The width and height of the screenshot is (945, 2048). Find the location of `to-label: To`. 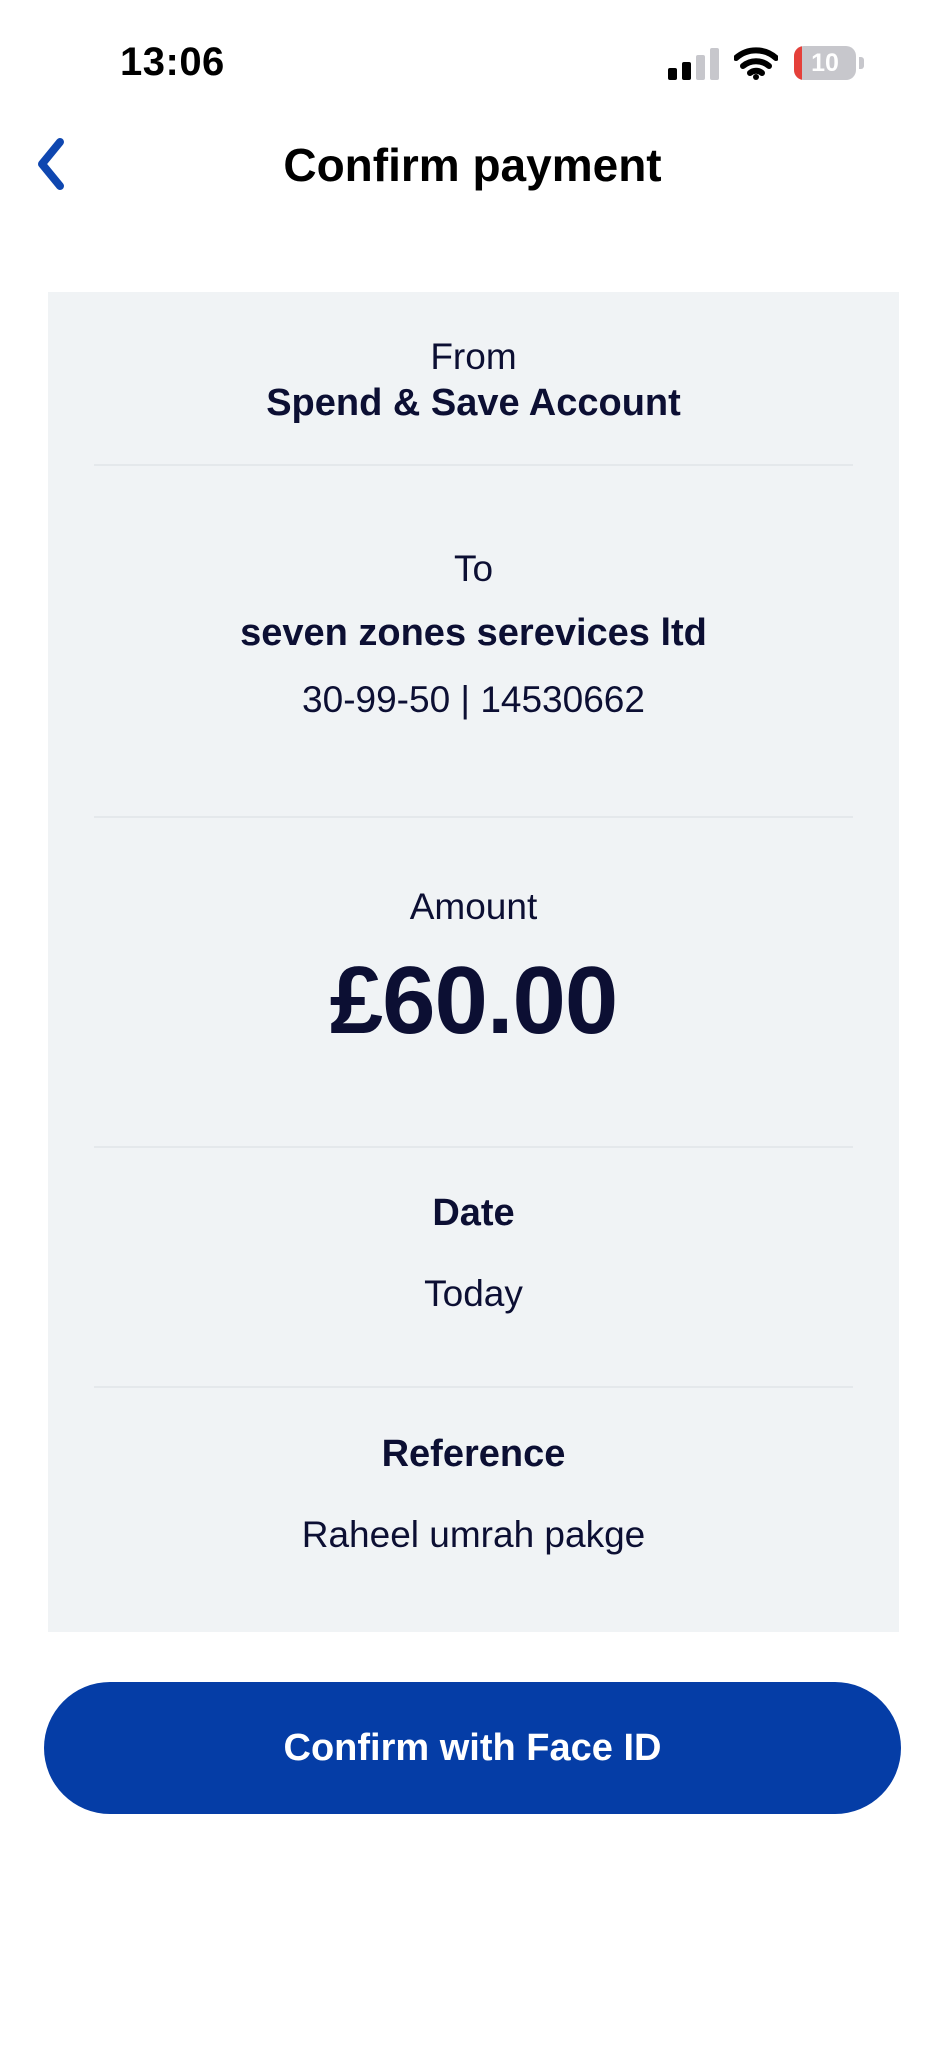

to-label: To is located at coordinates (473, 568).